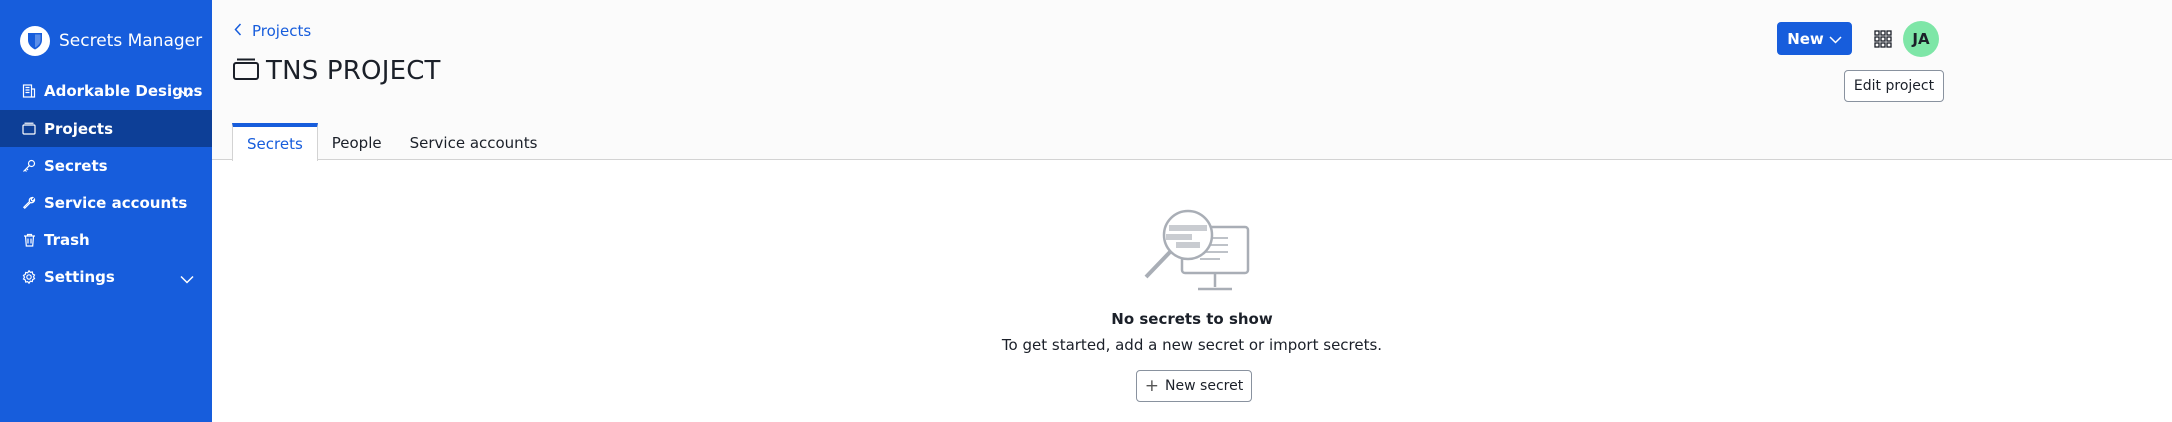 This screenshot has height=422, width=2172. I want to click on sidebar-item-label: Trash, so click(67, 239).